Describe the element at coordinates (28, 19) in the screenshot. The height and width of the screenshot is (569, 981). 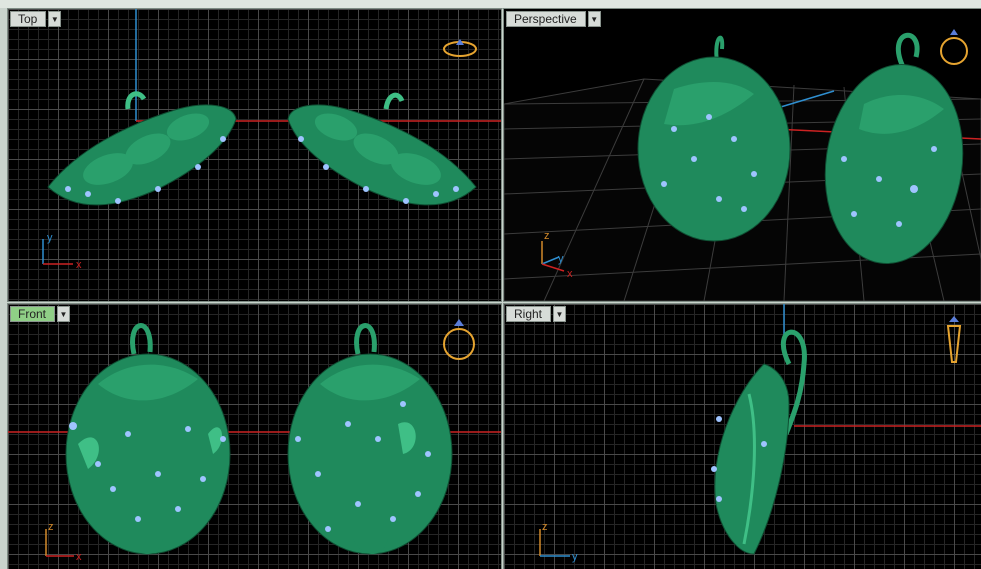
I see `viewport-title: Top` at that location.